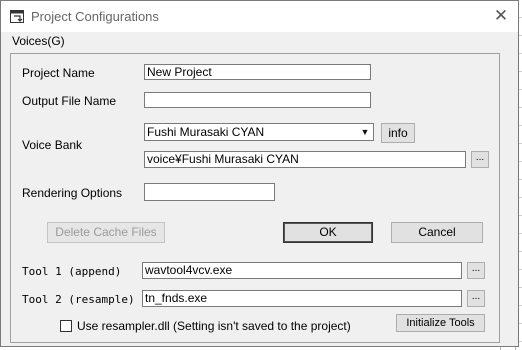 This screenshot has height=350, width=522. Describe the element at coordinates (302, 298) in the screenshot. I see `tool2-input: tn_fnds.exe` at that location.